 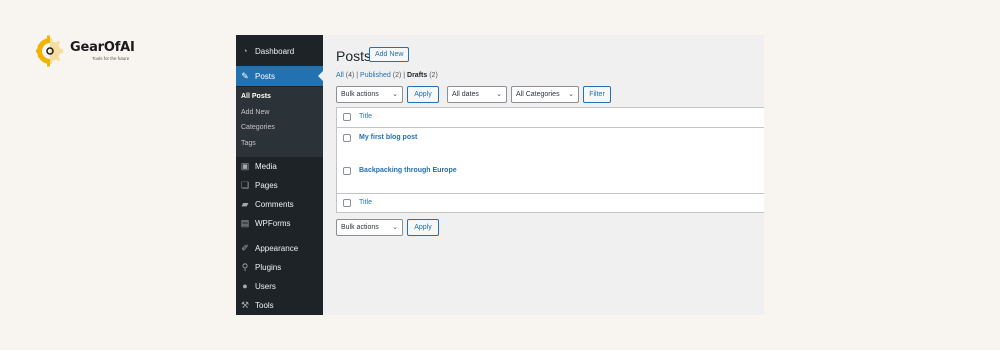 I want to click on plugins-icon: ⚲, so click(x=245, y=267).